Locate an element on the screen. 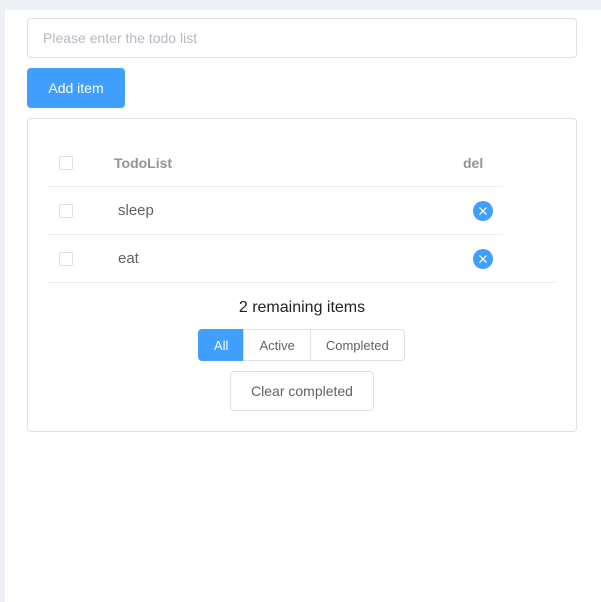  header-del: del is located at coordinates (473, 163).